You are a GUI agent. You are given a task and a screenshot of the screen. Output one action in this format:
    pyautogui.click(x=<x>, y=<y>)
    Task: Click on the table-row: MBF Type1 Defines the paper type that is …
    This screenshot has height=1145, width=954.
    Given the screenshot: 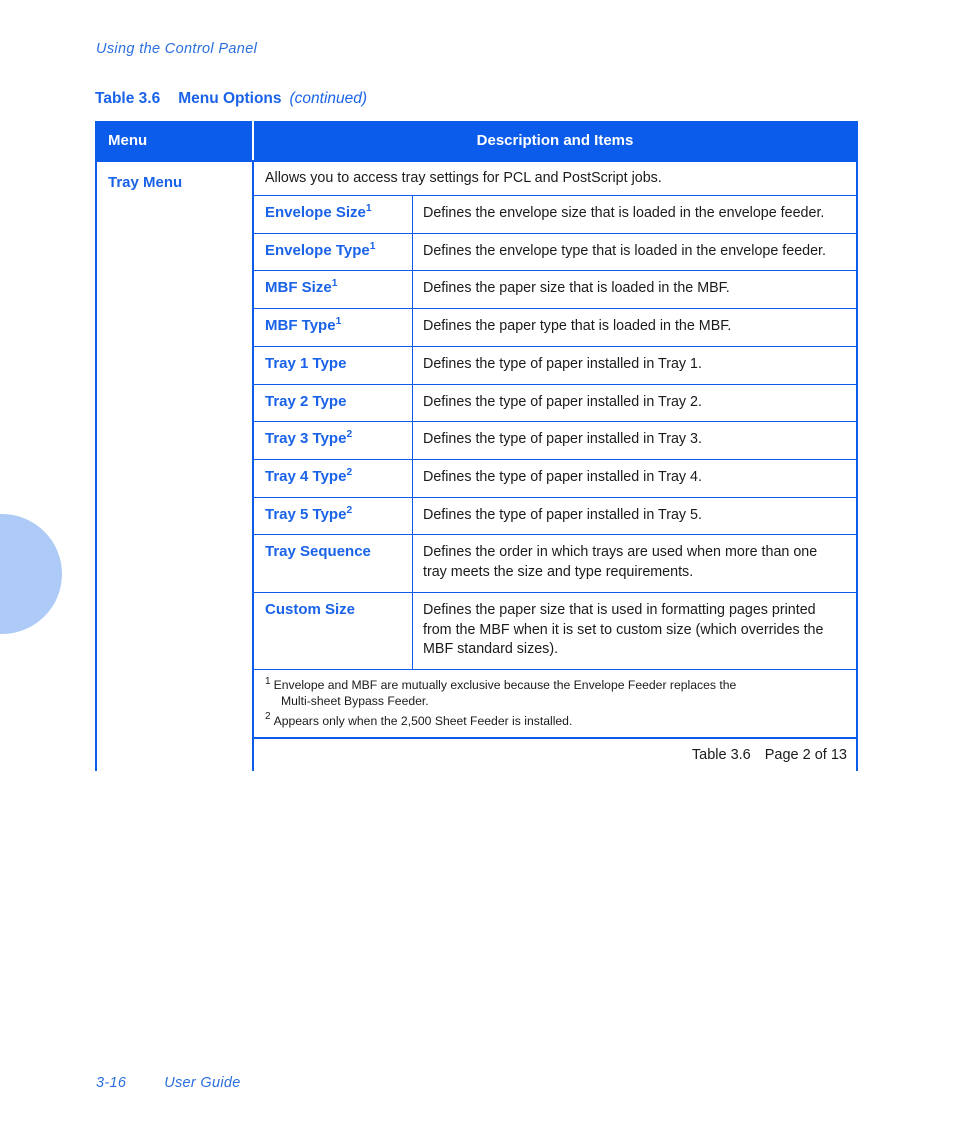 What is the action you would take?
    pyautogui.click(x=555, y=328)
    